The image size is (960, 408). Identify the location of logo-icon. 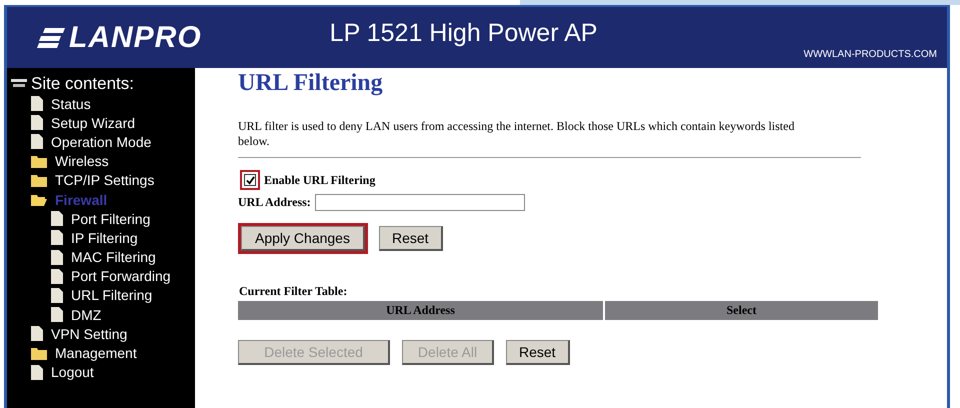
(52, 38).